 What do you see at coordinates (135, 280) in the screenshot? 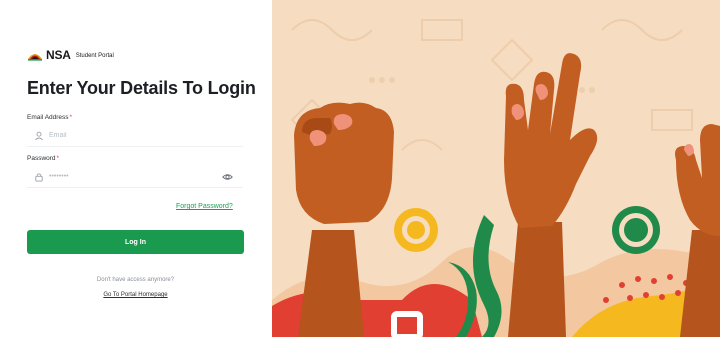
I see `no-access-text: Don't have access anymore?` at bounding box center [135, 280].